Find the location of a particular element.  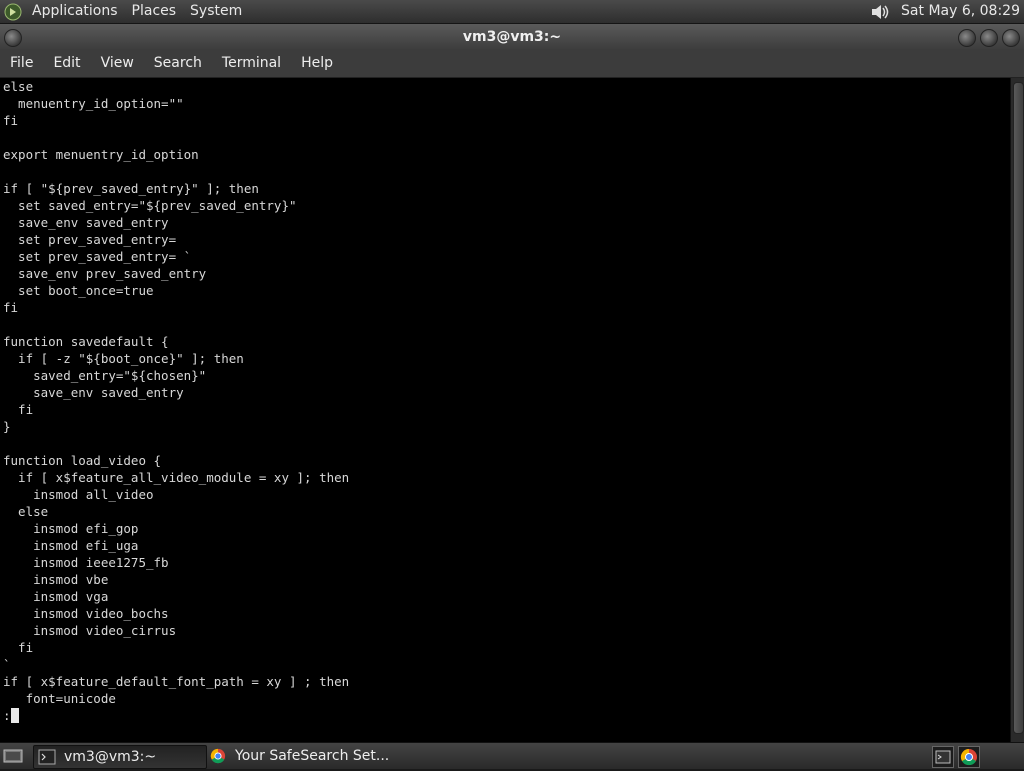

terminal-line: if [ -z "${boot_once}" ]; then is located at coordinates (123, 358).